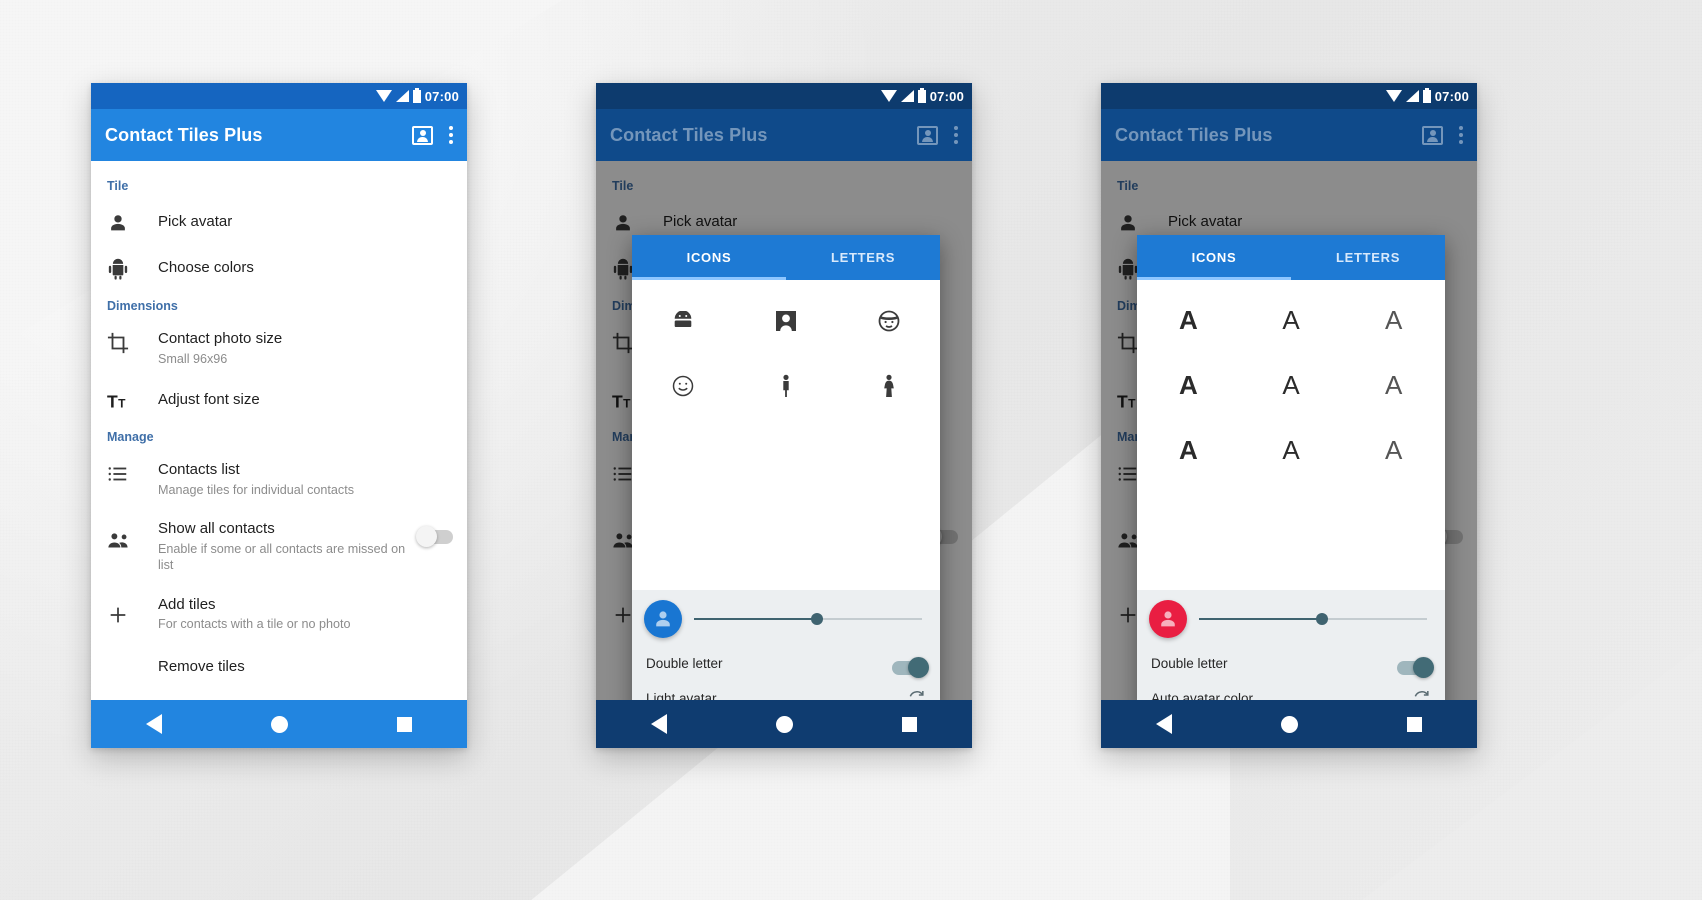 The image size is (1702, 900). I want to click on list-item-pick-avatar: Pick avatar, so click(279, 222).